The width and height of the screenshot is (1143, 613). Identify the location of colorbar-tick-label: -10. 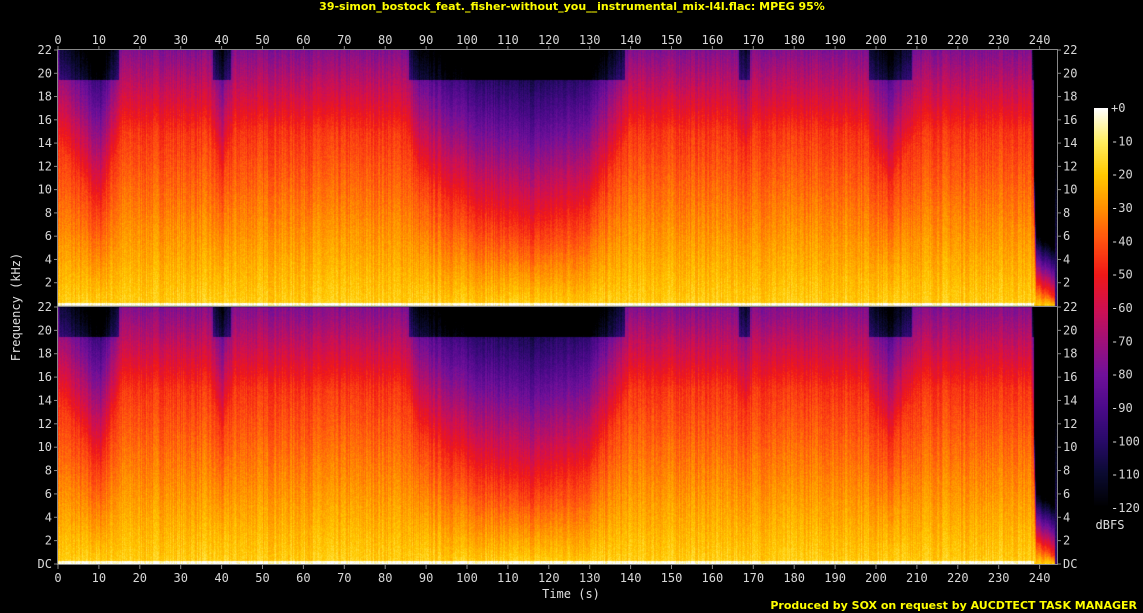
(1122, 141).